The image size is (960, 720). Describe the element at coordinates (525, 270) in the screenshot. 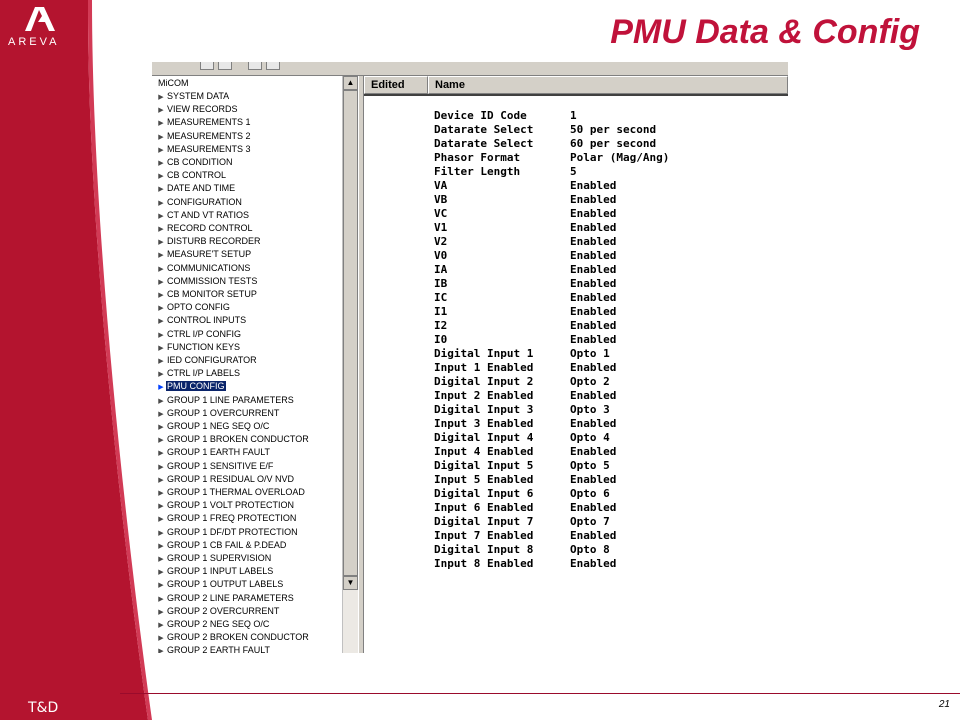

I see `setting-row: IA Enabled` at that location.